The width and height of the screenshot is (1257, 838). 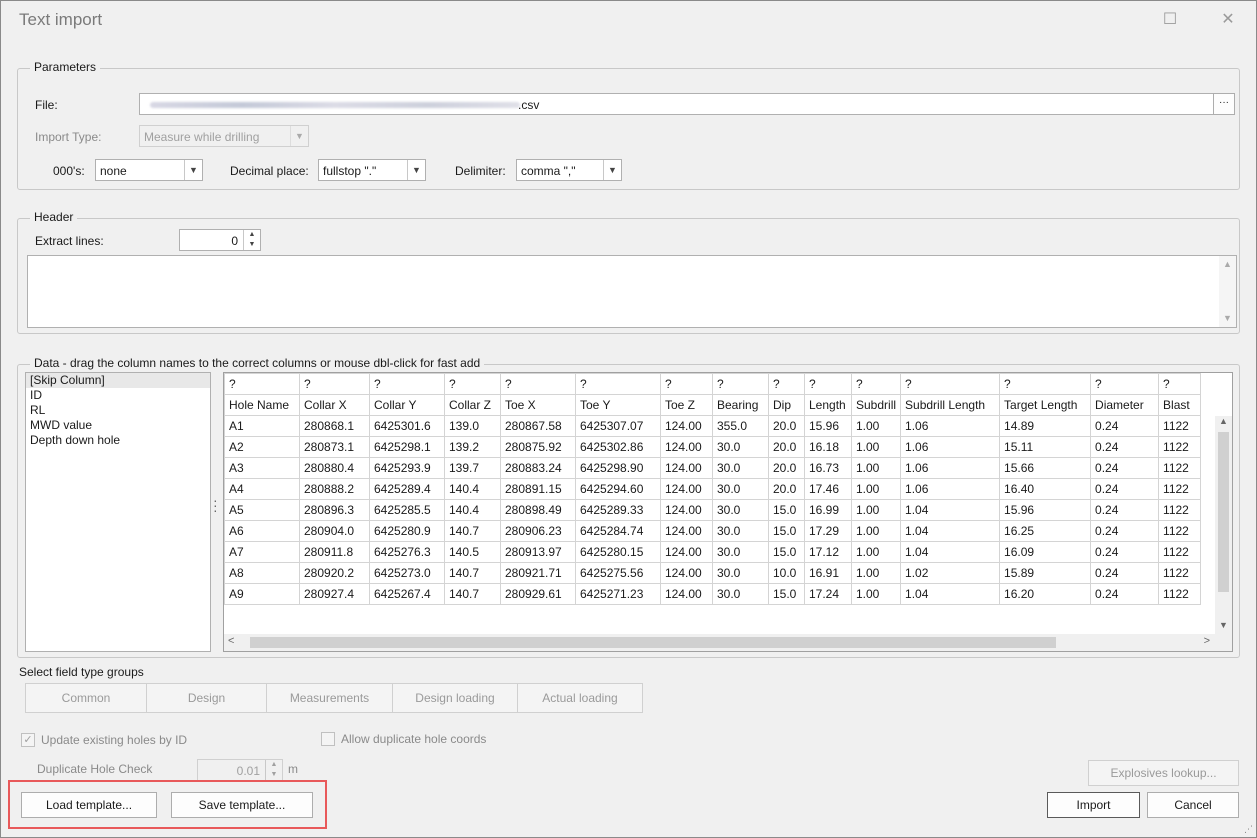 What do you see at coordinates (618, 552) in the screenshot?
I see `table-cell: 6425280.15` at bounding box center [618, 552].